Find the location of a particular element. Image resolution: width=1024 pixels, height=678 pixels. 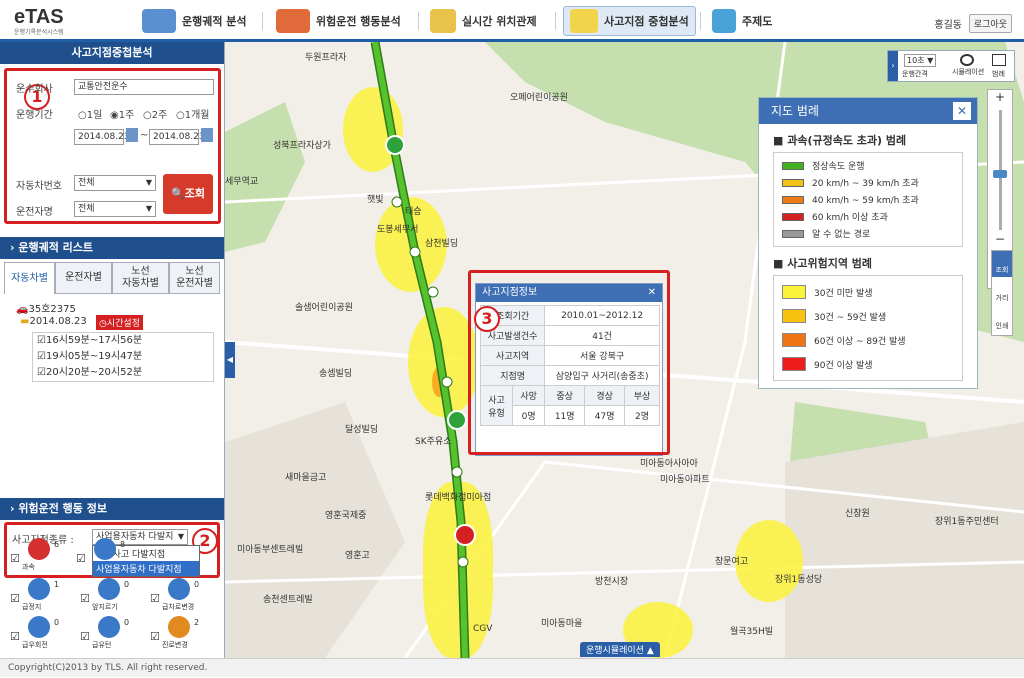

zoom-slider-handle is located at coordinates (1000, 174).